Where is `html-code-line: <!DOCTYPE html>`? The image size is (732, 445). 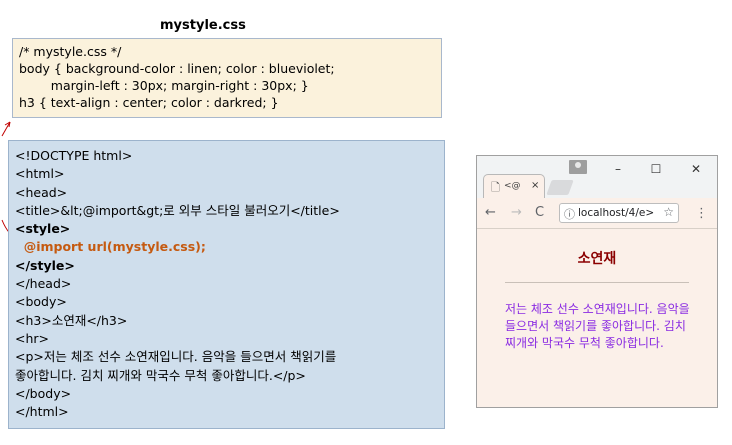
html-code-line: <!DOCTYPE html> is located at coordinates (74, 155).